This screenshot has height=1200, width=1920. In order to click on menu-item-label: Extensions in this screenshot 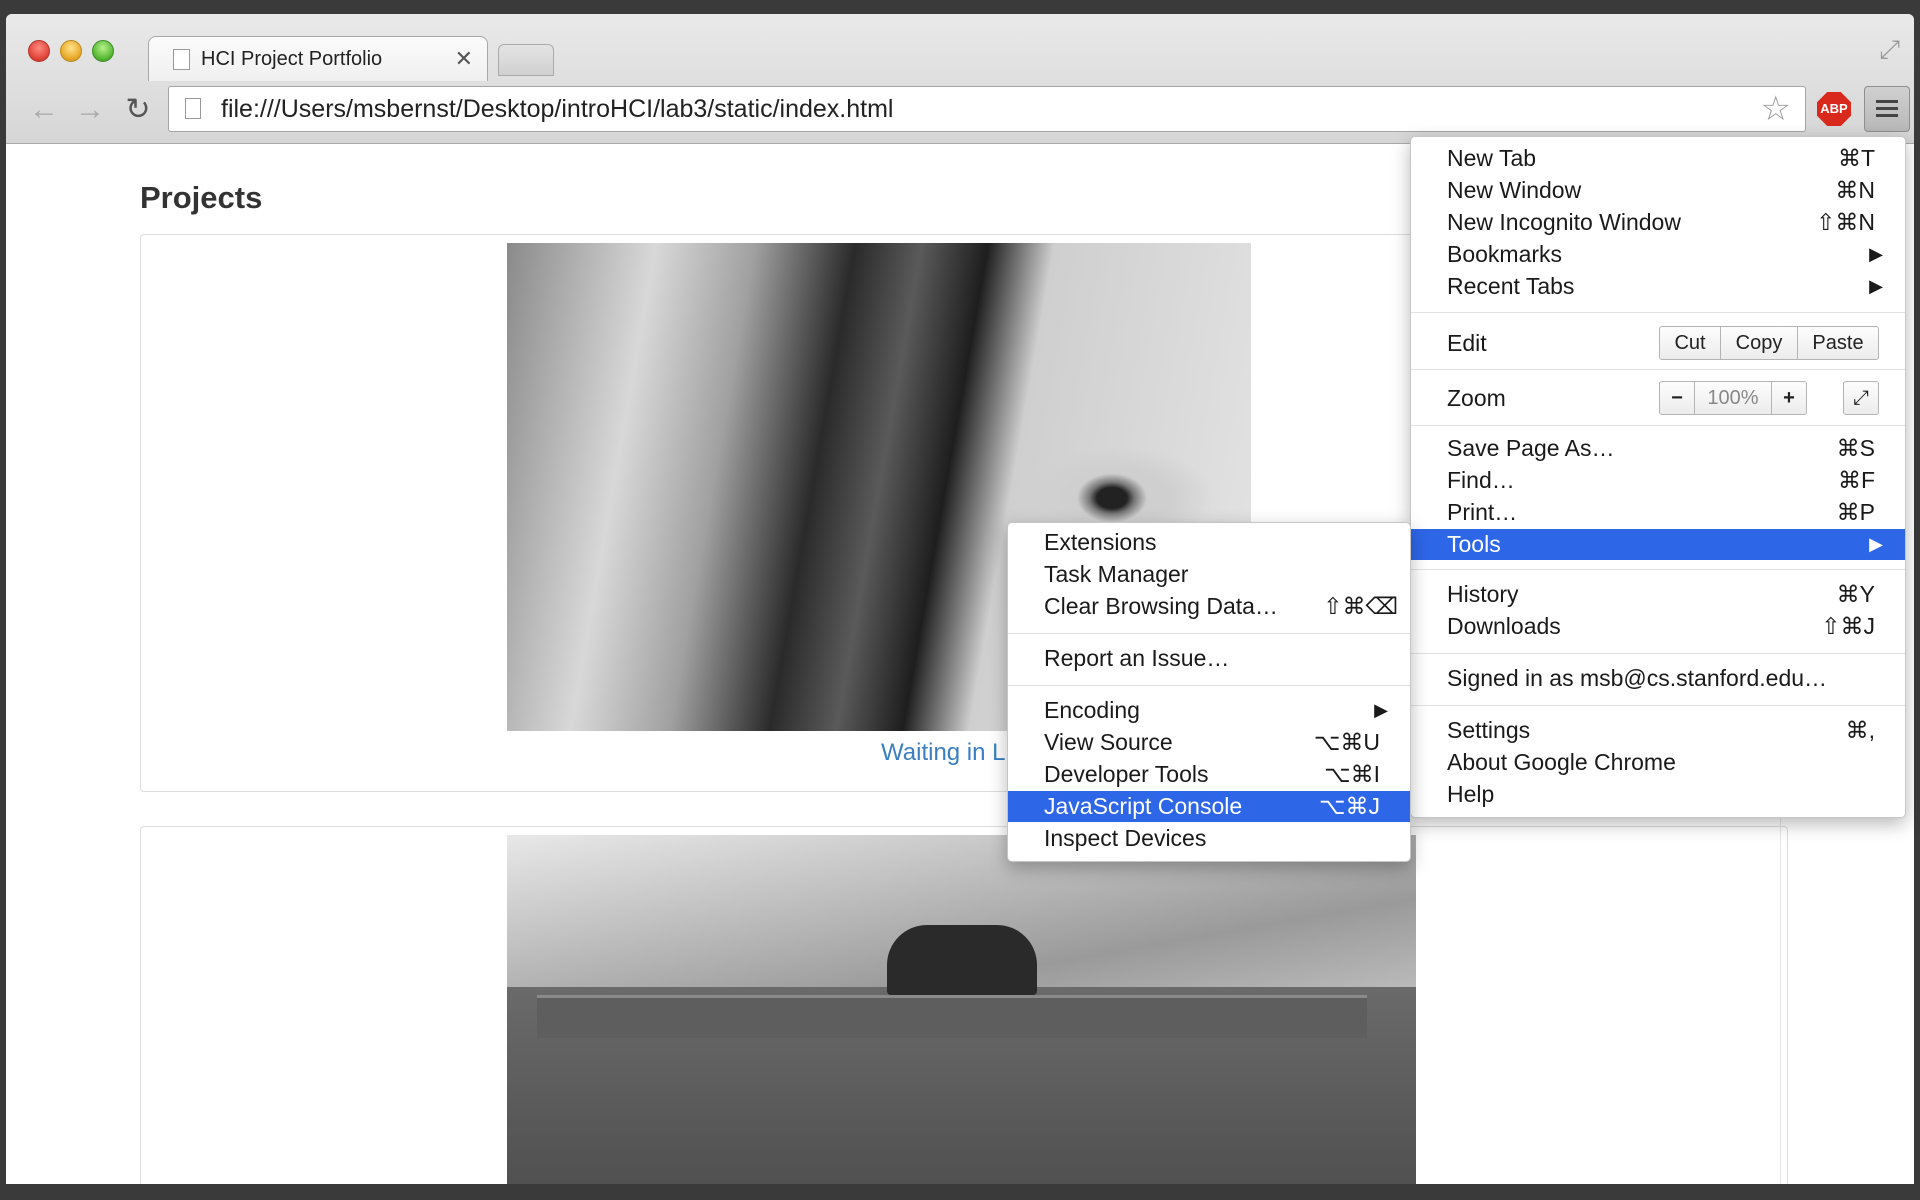, I will do `click(1100, 542)`.